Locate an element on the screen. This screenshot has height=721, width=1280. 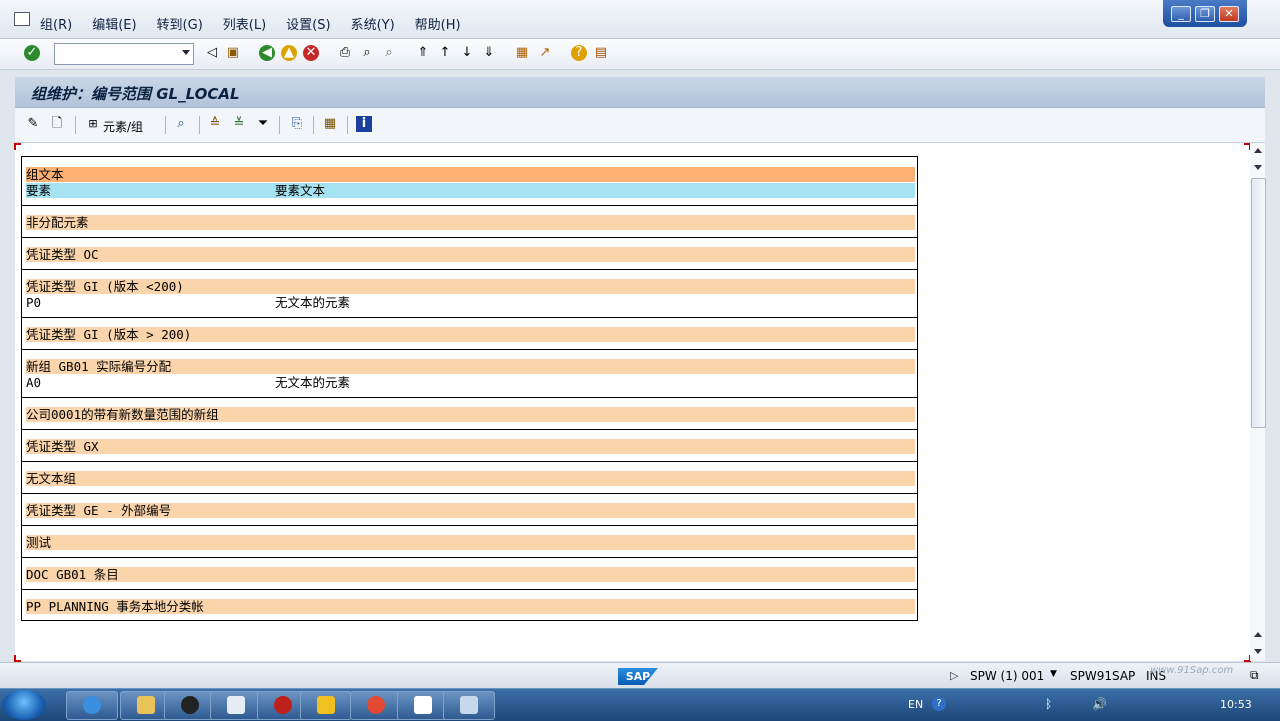
group-row: 凭证类型 OC is located at coordinates (470, 254).